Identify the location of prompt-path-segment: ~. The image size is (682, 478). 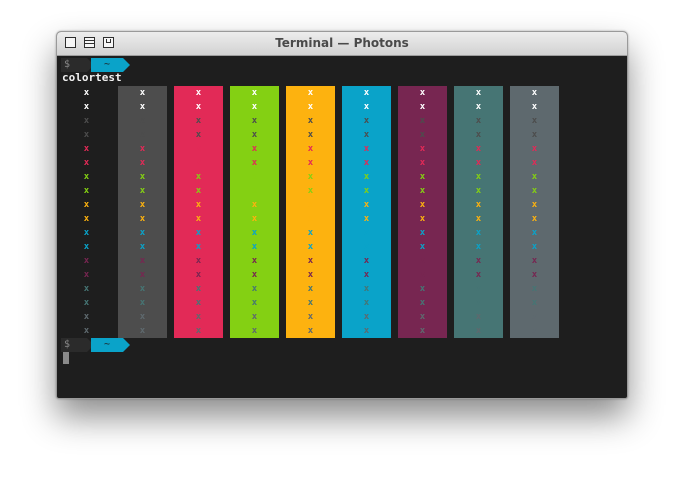
(110, 65).